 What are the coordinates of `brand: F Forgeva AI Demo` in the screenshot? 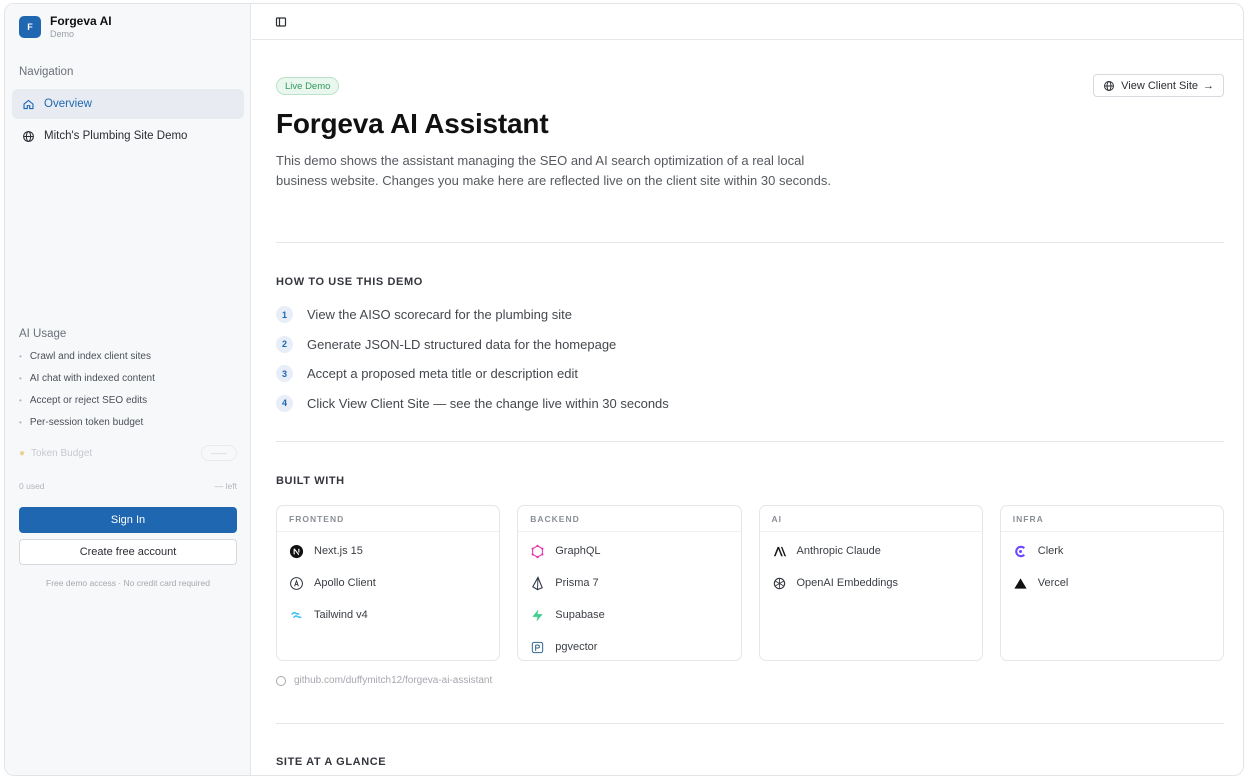 It's located at (65, 27).